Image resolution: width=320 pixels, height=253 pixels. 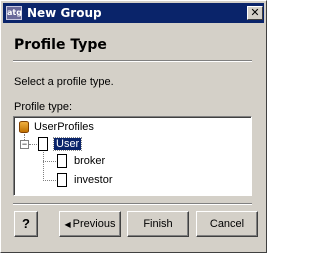 I want to click on finish-button: Finish, so click(x=158, y=224).